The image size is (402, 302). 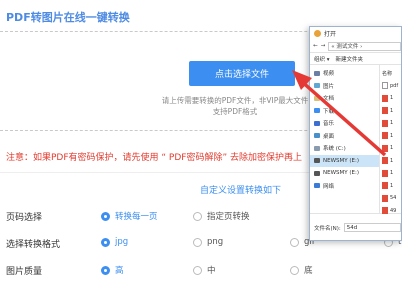 I want to click on column-header-name: 名称, so click(x=390, y=73).